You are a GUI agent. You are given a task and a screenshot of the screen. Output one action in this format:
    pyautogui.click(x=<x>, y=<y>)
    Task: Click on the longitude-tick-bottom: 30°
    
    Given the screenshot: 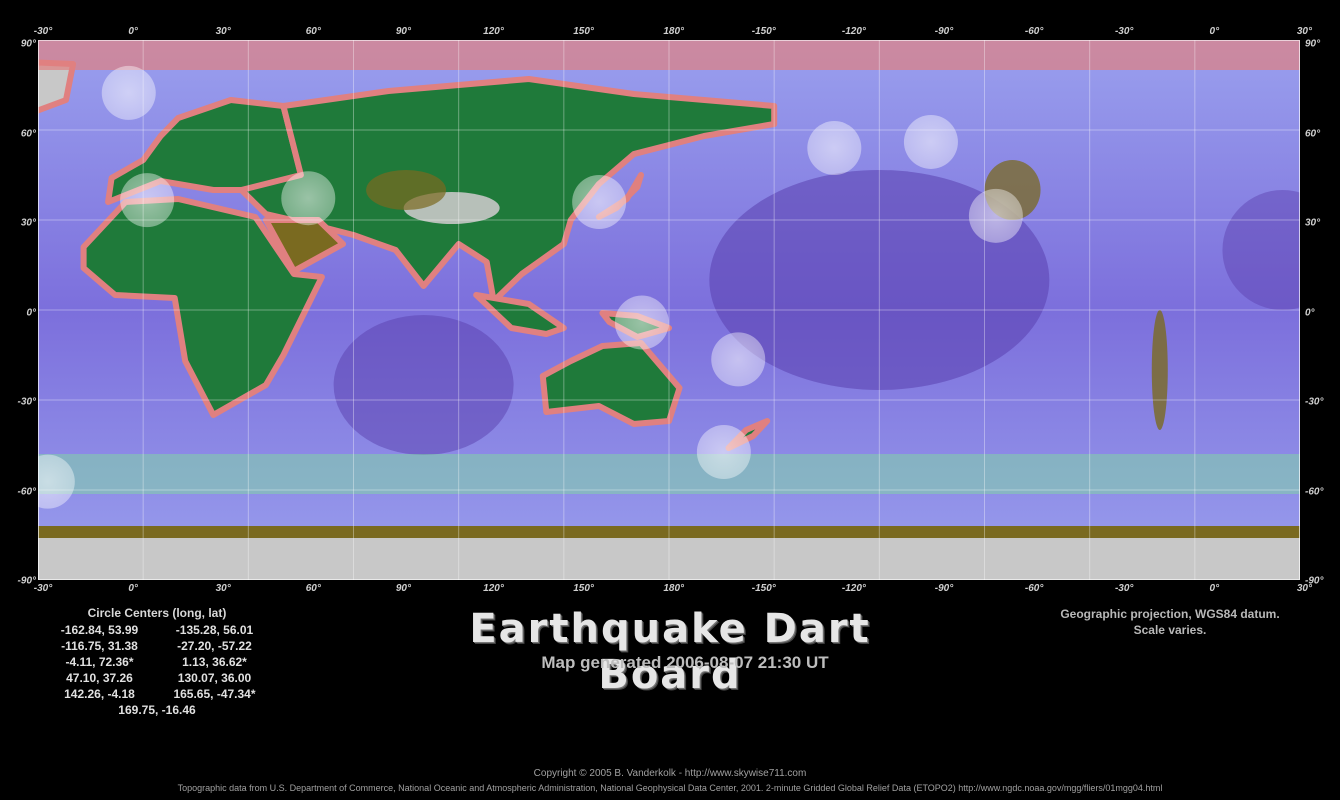 What is the action you would take?
    pyautogui.click(x=223, y=588)
    